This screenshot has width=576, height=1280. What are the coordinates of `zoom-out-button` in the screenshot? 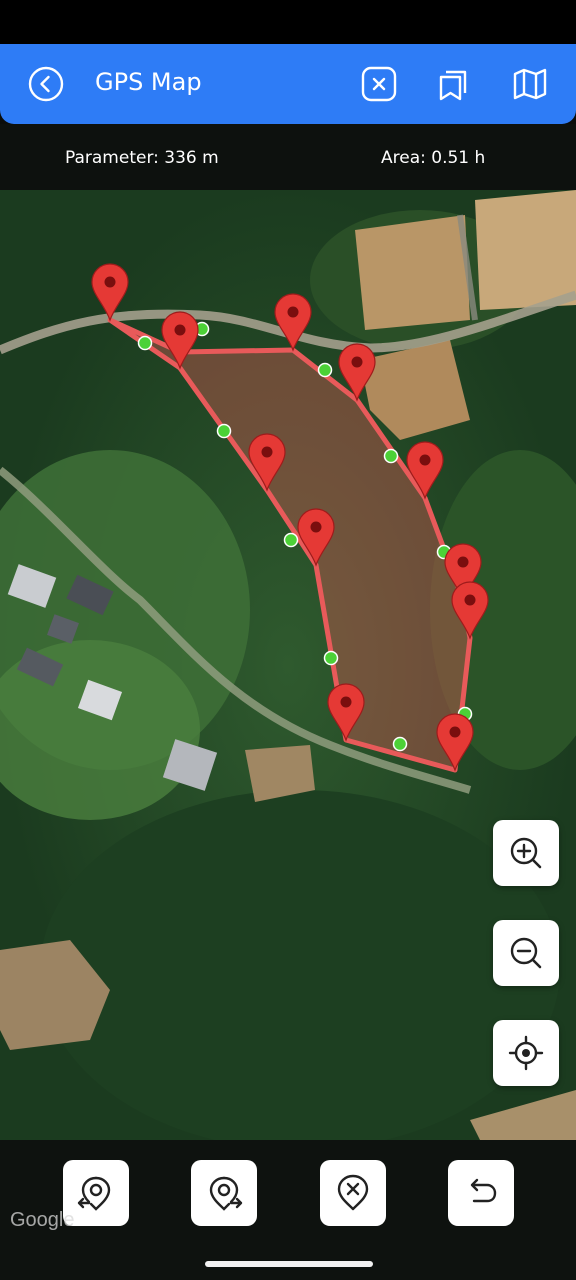 It's located at (526, 953).